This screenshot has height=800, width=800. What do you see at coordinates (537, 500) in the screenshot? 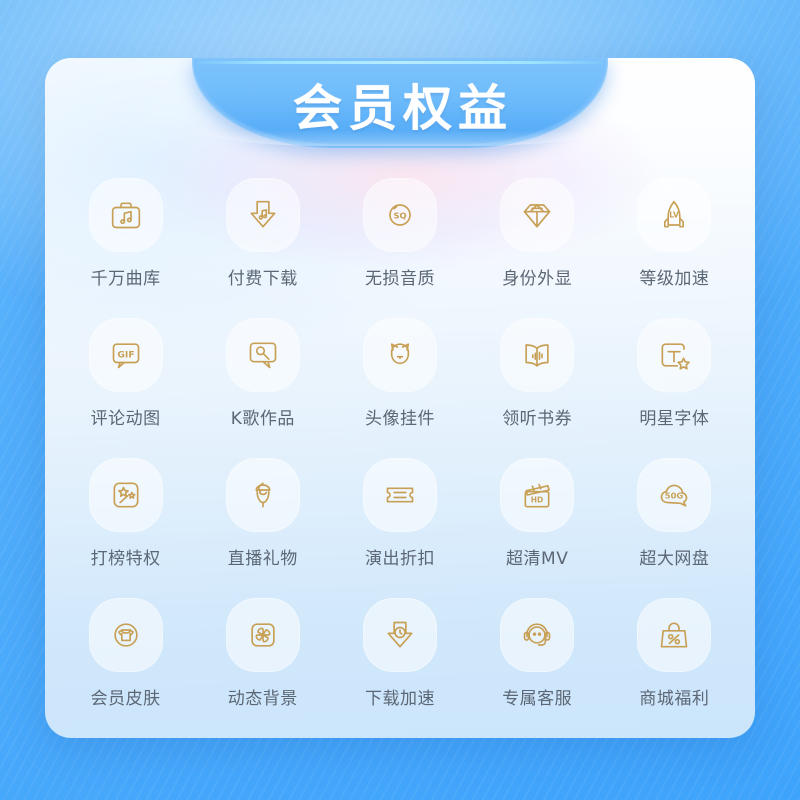
I see `svg-text: HD` at bounding box center [537, 500].